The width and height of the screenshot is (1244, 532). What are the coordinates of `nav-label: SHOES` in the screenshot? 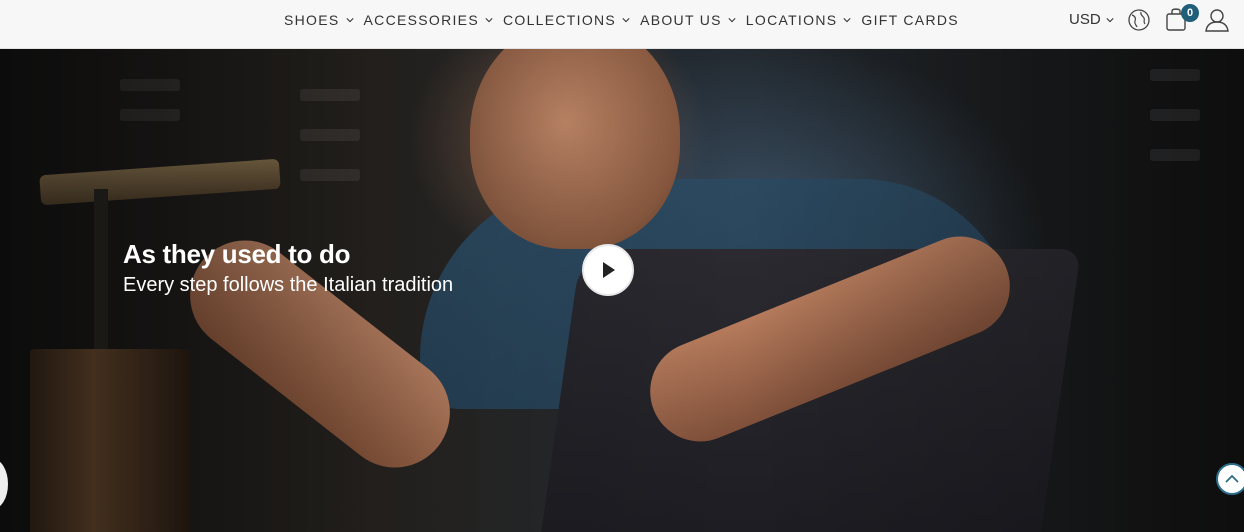 It's located at (312, 20).